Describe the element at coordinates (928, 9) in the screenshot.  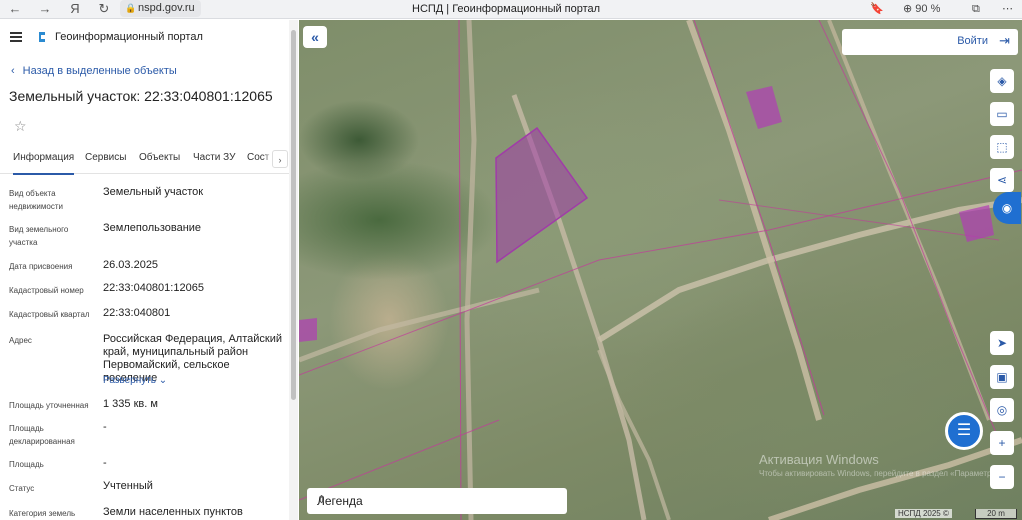
I see `zoom-text: 90 %` at that location.